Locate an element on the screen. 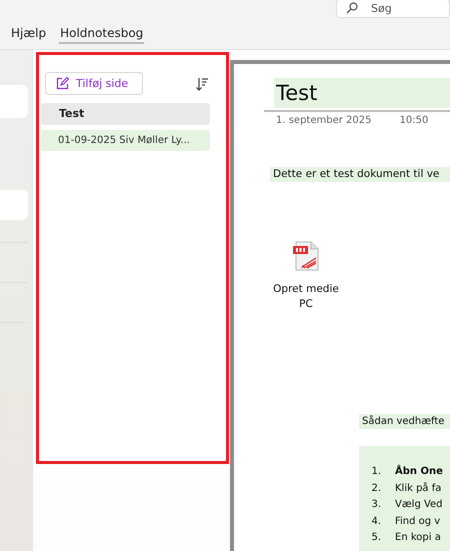 Image resolution: width=450 pixels, height=551 pixels. note-title: Test is located at coordinates (362, 93).